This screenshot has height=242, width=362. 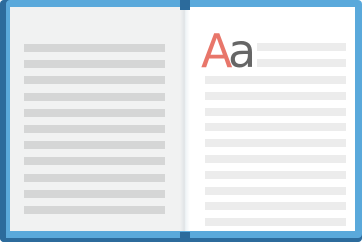 I want to click on spine-notch-bottom, so click(x=185, y=237).